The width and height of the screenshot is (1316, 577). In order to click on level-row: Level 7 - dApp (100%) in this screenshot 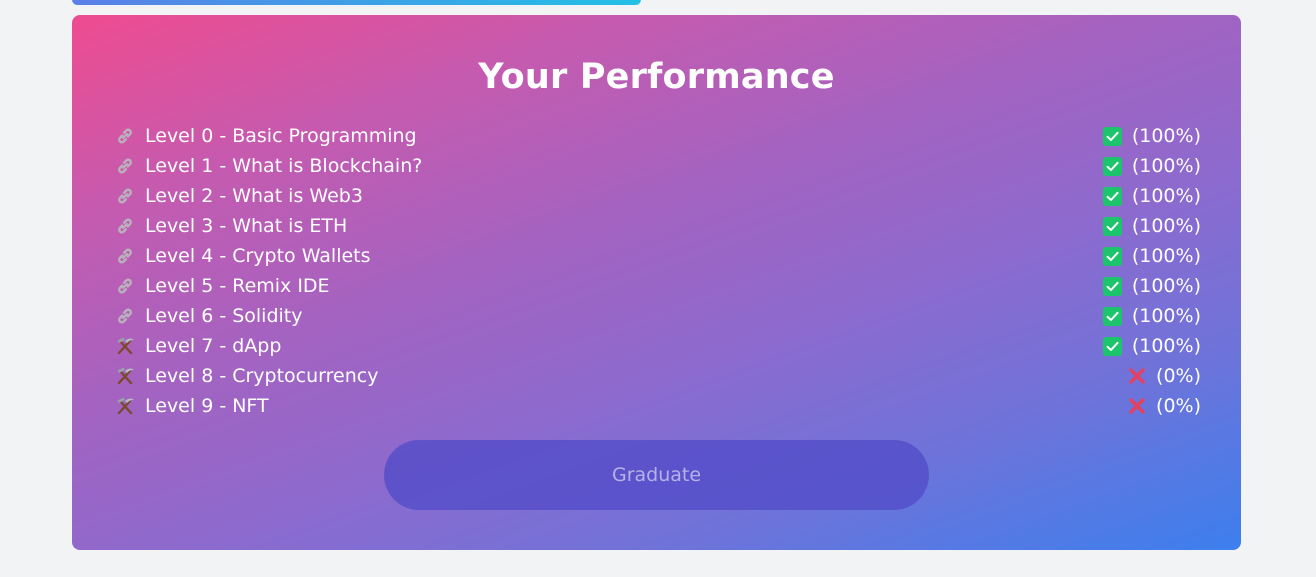, I will do `click(657, 346)`.